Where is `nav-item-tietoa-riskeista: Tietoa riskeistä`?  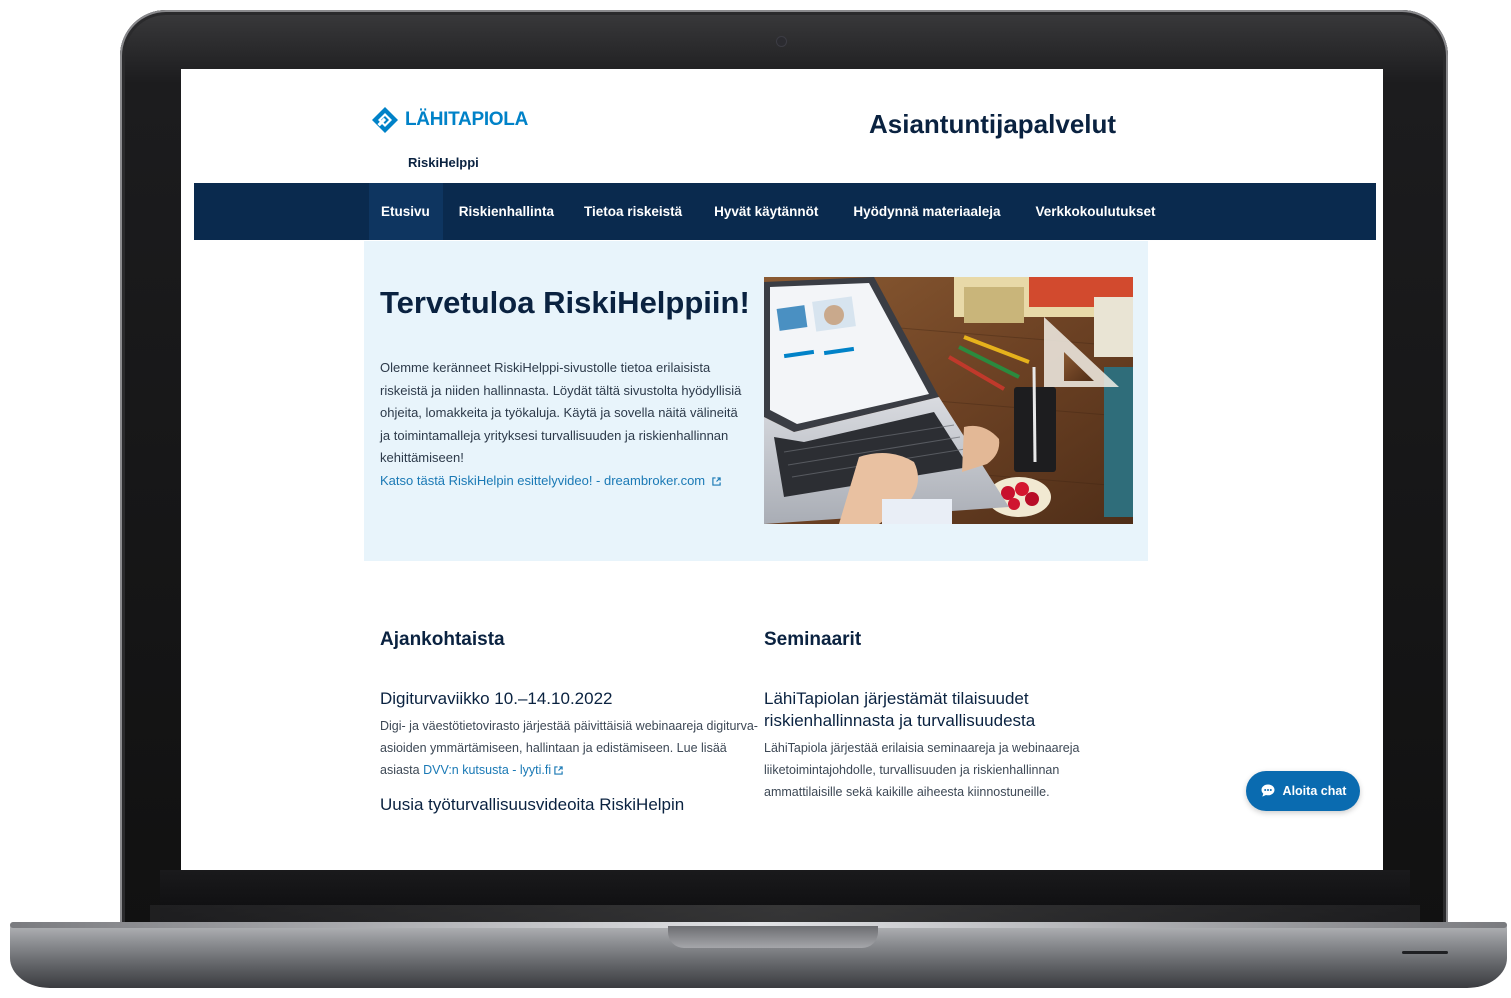 nav-item-tietoa-riskeista: Tietoa riskeistä is located at coordinates (633, 211).